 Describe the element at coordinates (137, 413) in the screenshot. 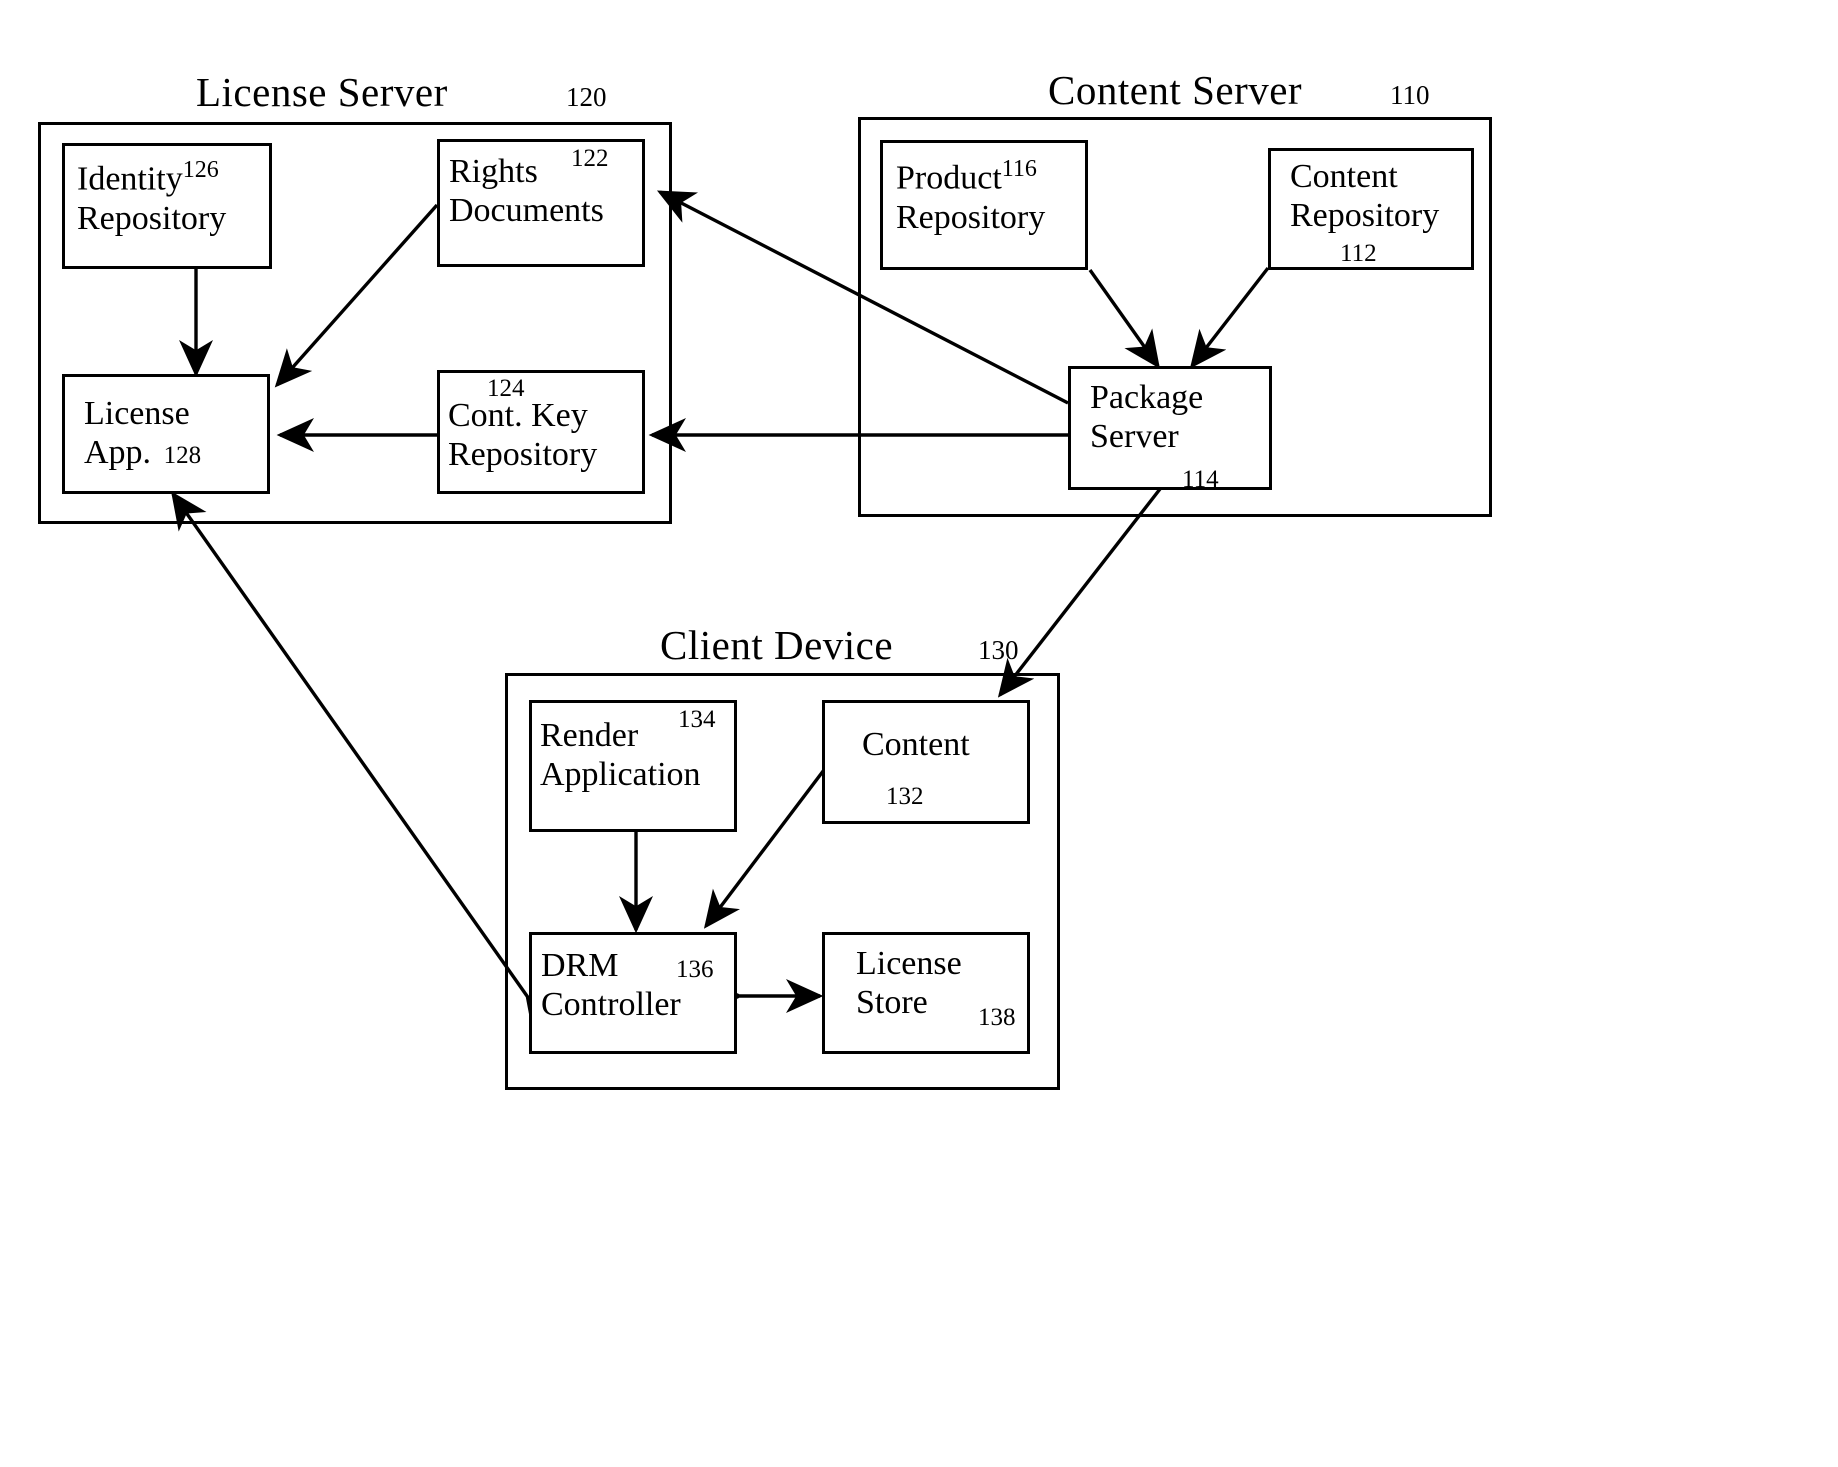

I see `license-app-line1: License` at that location.